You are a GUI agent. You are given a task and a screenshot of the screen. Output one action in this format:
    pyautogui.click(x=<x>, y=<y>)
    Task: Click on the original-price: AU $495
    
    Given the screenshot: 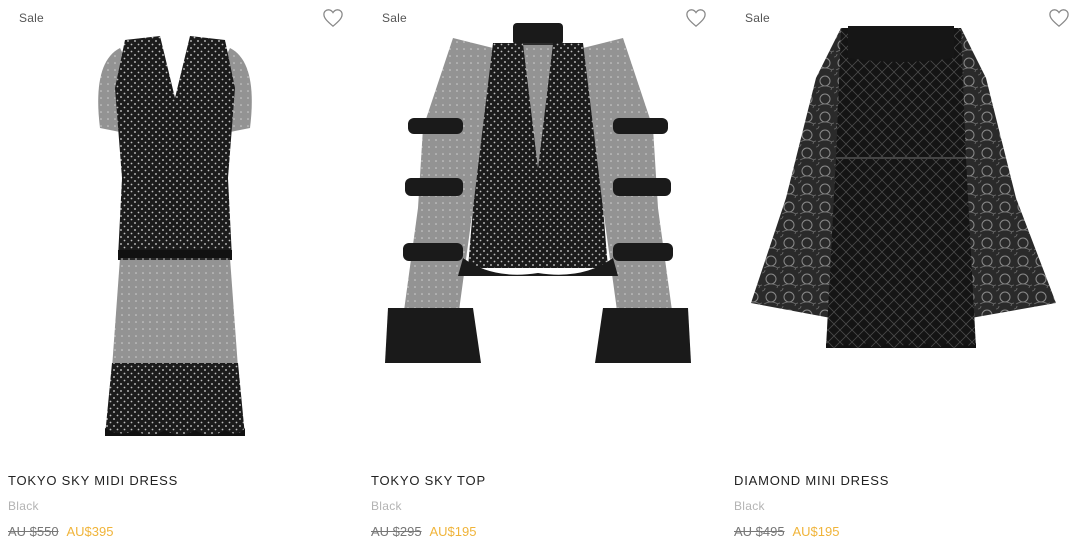 What is the action you would take?
    pyautogui.click(x=759, y=531)
    